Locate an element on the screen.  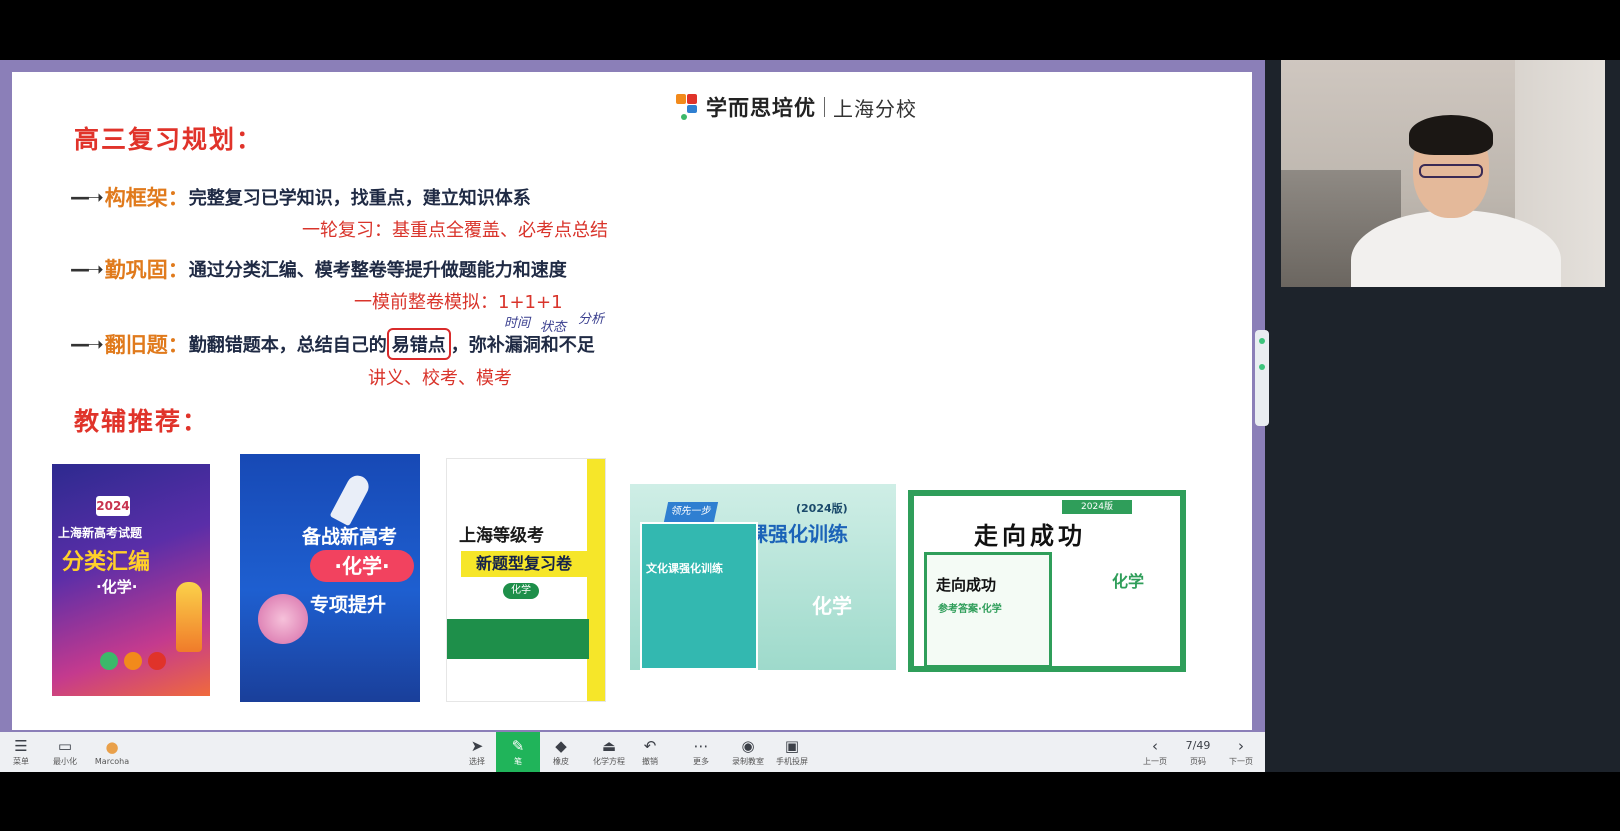
cursor-icon: ➤ is located at coordinates (477, 745).